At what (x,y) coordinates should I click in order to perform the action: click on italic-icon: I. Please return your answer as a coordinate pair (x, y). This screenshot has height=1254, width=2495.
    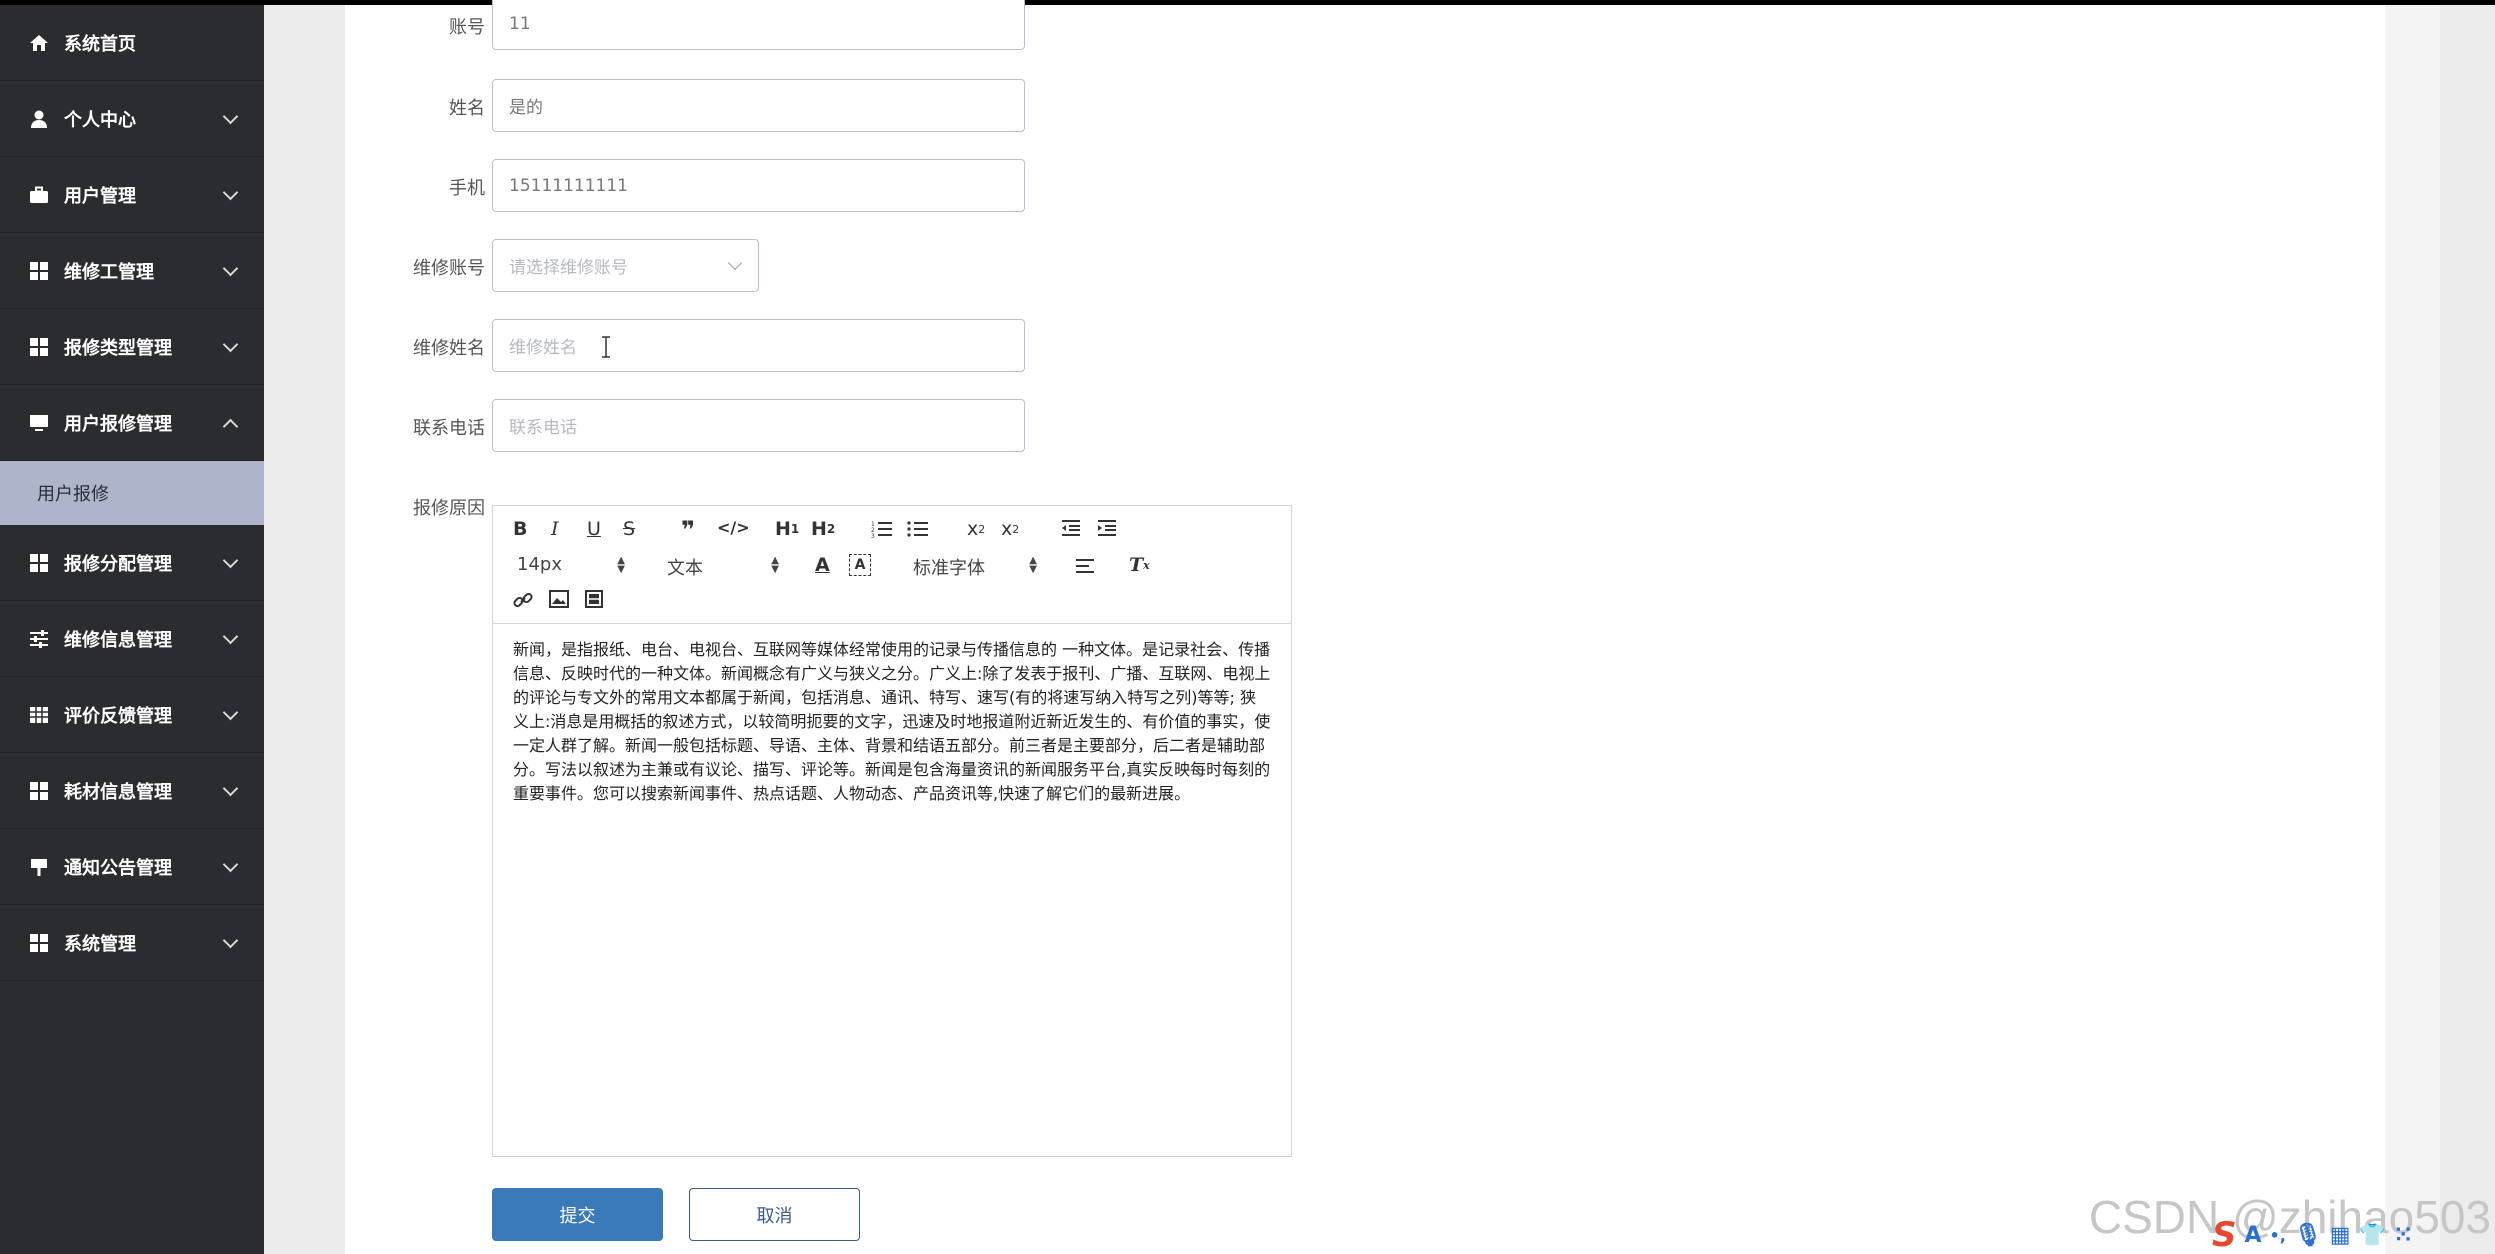
    Looking at the image, I should click on (555, 529).